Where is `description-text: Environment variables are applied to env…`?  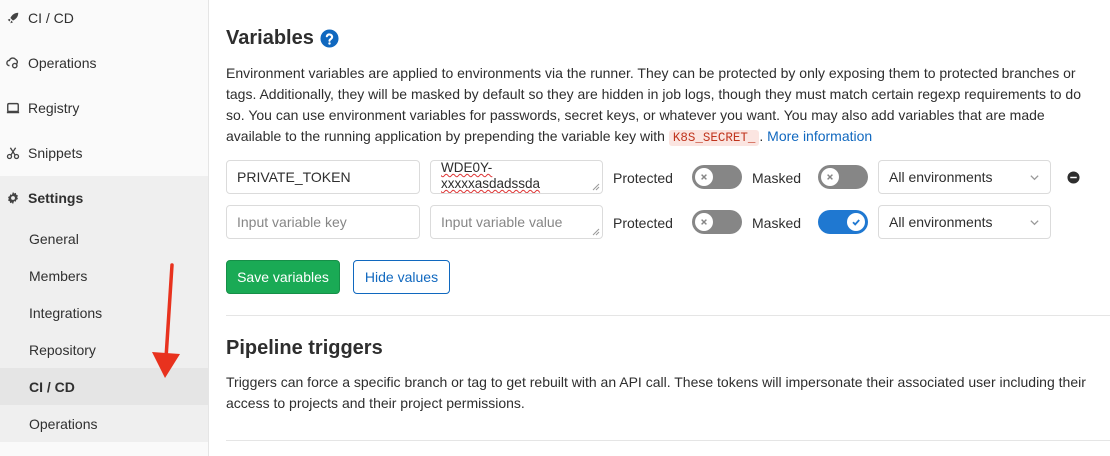
description-text: Environment variables are applied to env… is located at coordinates (654, 104).